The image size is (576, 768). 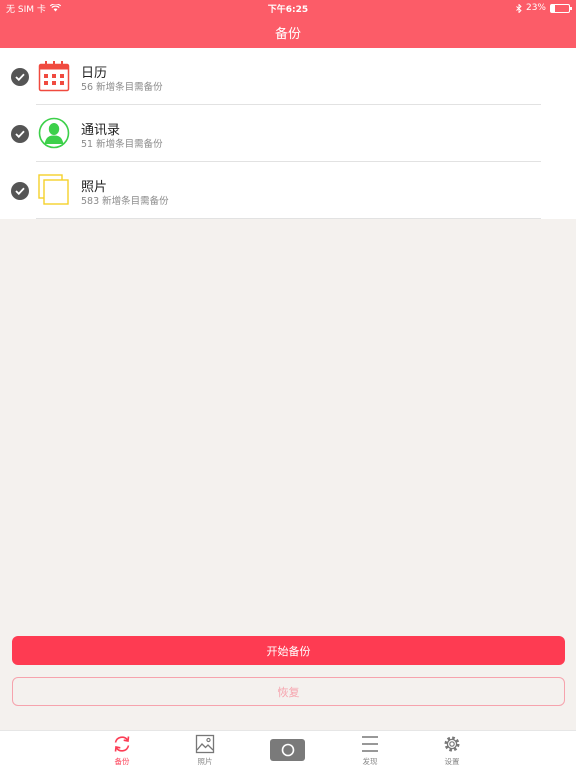 What do you see at coordinates (452, 744) in the screenshot?
I see `gear-icon` at bounding box center [452, 744].